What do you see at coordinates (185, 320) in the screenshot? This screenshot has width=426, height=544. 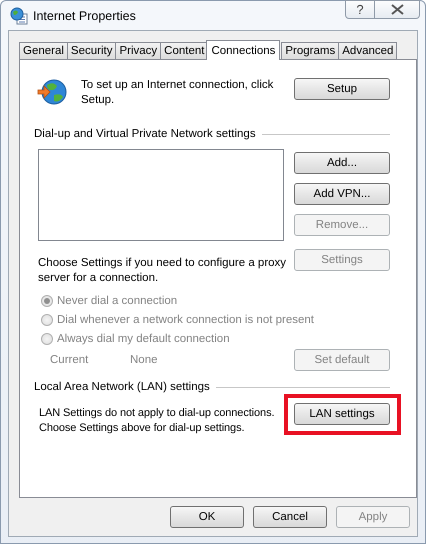 I see `radio-label: Dial whenever a network connection is not present` at bounding box center [185, 320].